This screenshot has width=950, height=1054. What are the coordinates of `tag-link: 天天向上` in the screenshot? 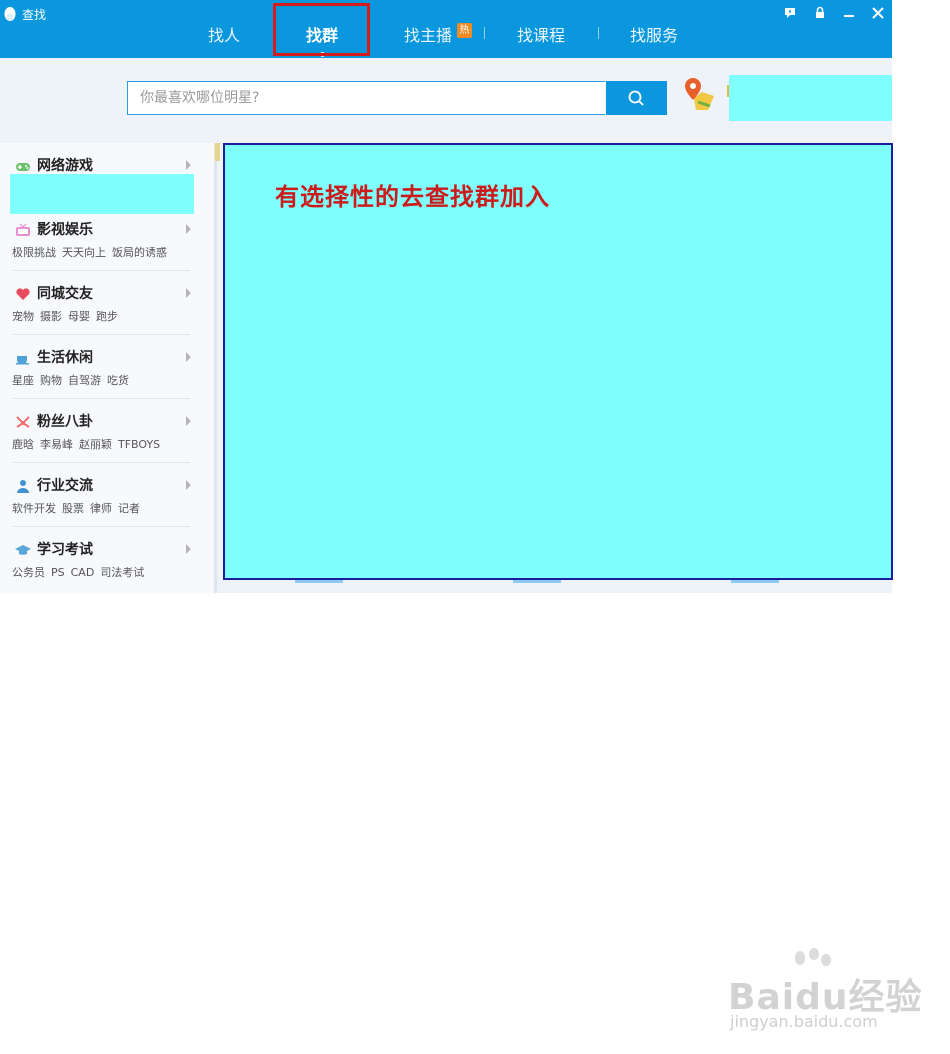 It's located at (84, 252).